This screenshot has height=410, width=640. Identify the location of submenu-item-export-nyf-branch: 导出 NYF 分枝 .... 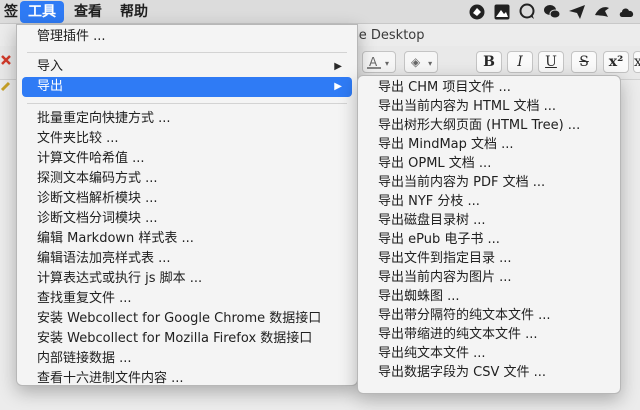
(489, 202).